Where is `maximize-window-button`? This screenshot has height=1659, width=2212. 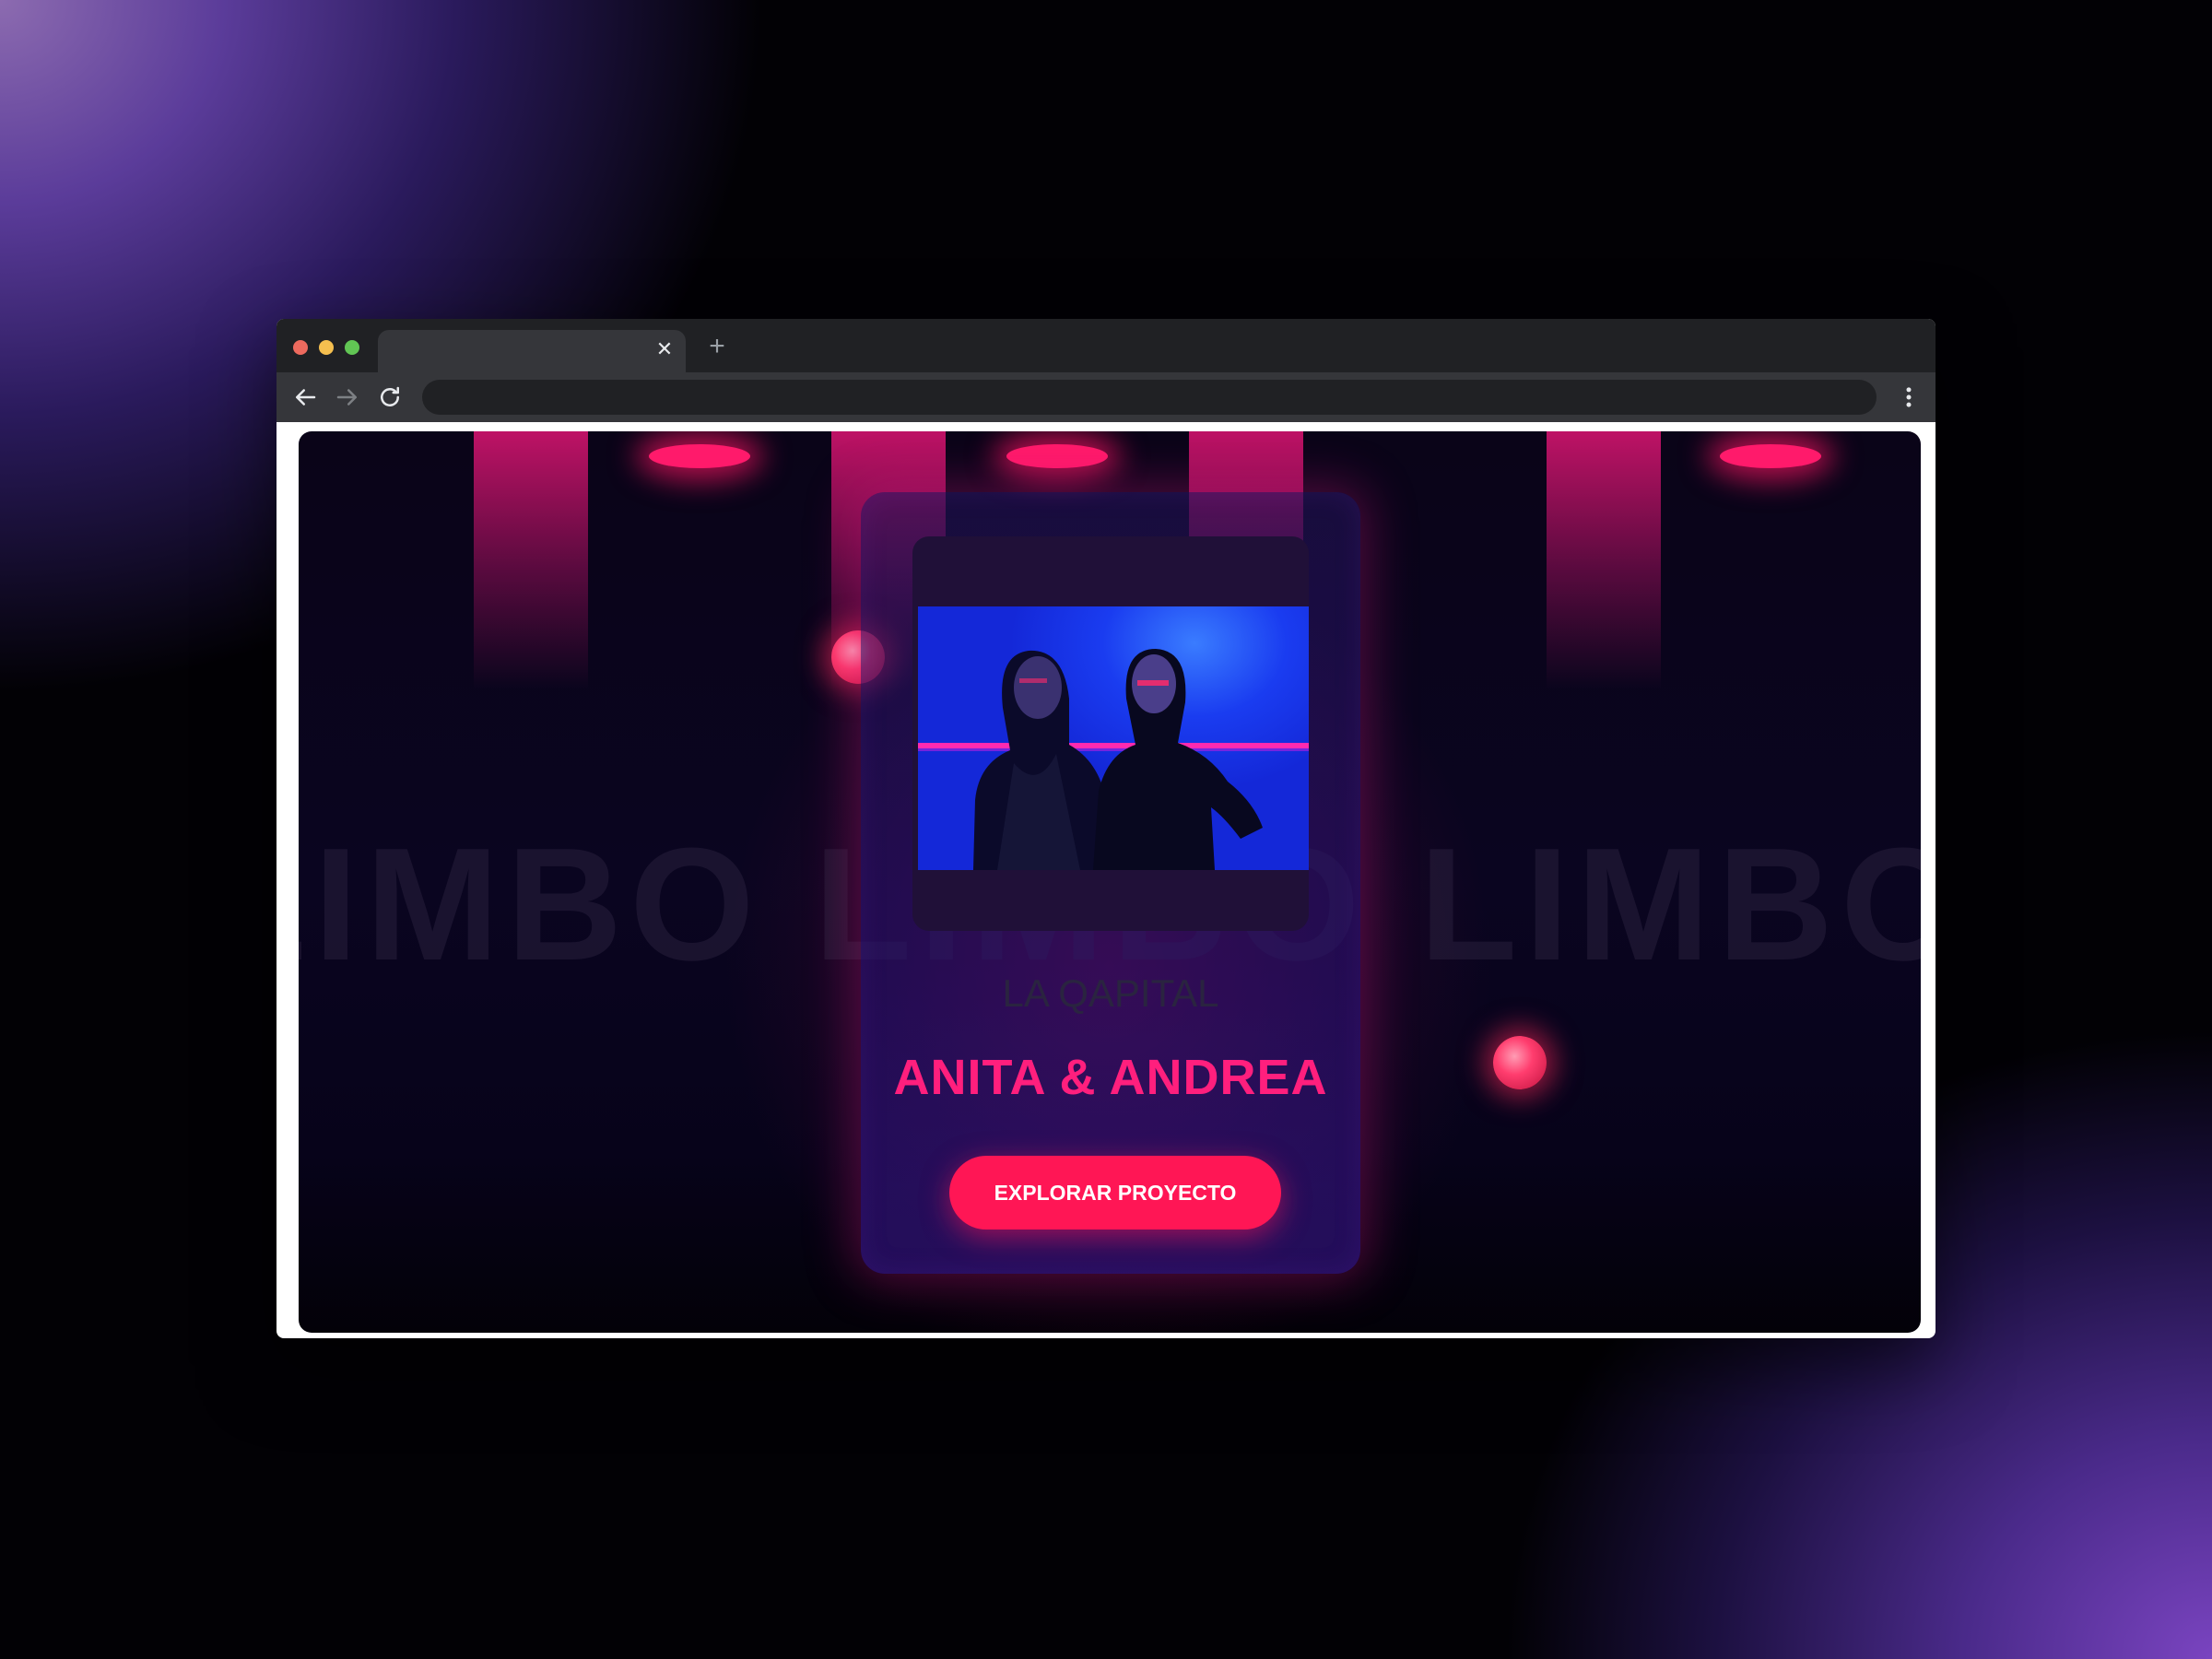
maximize-window-button is located at coordinates (352, 347).